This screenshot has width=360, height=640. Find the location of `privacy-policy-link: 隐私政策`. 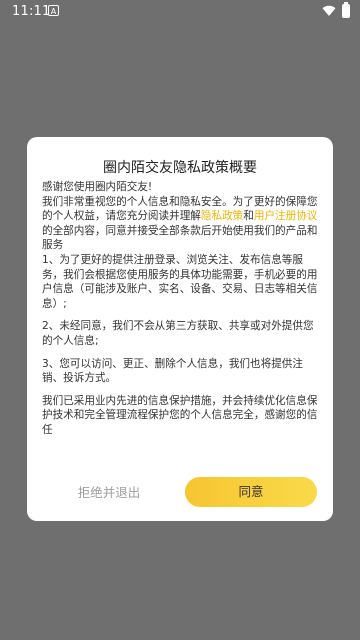

privacy-policy-link: 隐私政策 is located at coordinates (222, 216).